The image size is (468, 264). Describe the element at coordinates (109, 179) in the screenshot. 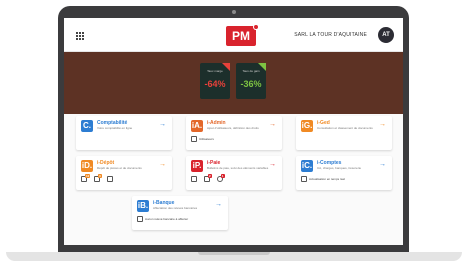

I see `edit-icon` at that location.